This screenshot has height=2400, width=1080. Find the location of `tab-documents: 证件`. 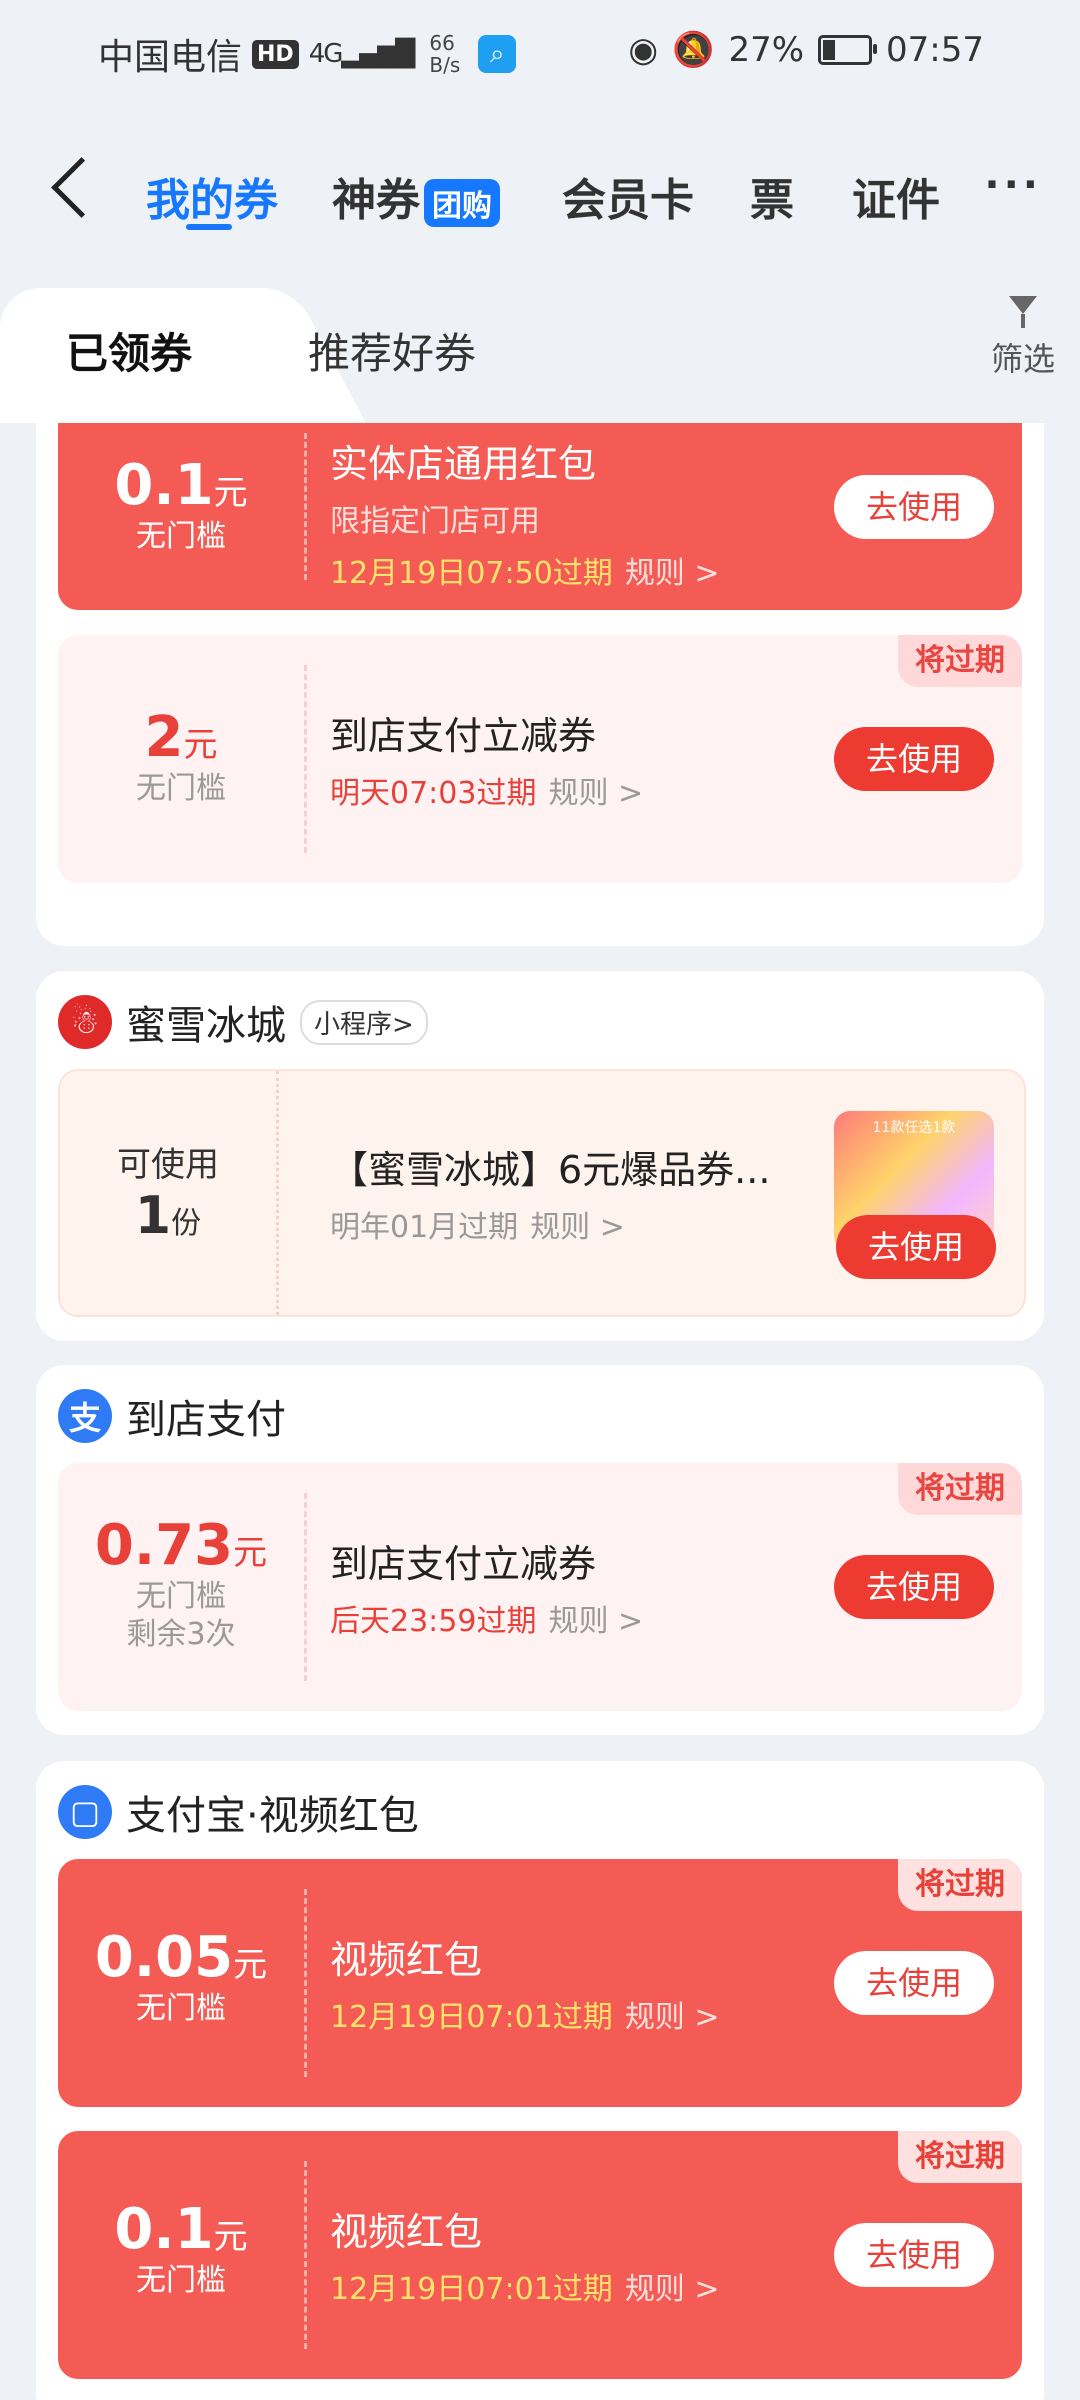

tab-documents: 证件 is located at coordinates (896, 196).